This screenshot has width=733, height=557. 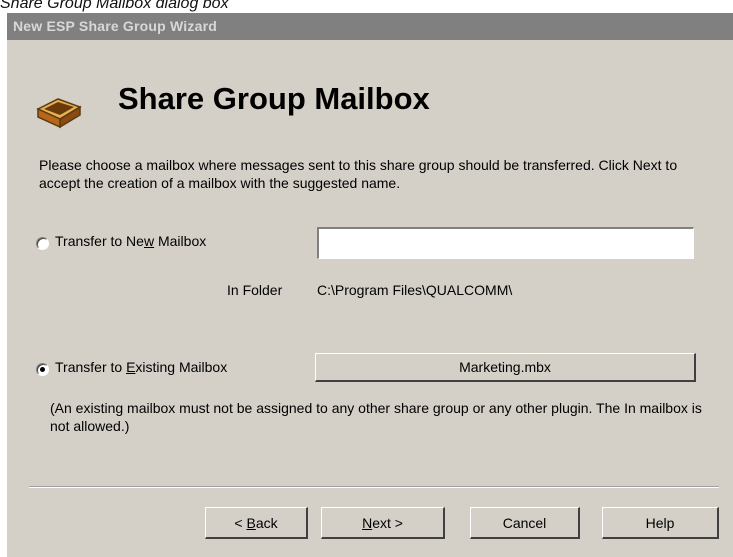 I want to click on existing-mailbox-radio, so click(x=42, y=369).